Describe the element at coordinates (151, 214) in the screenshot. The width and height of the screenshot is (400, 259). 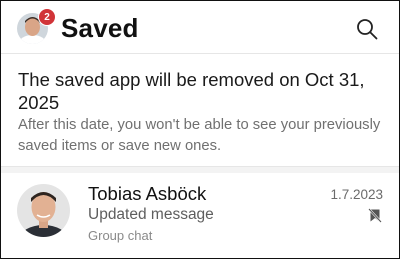
I see `chat-message-preview: Updated message` at that location.